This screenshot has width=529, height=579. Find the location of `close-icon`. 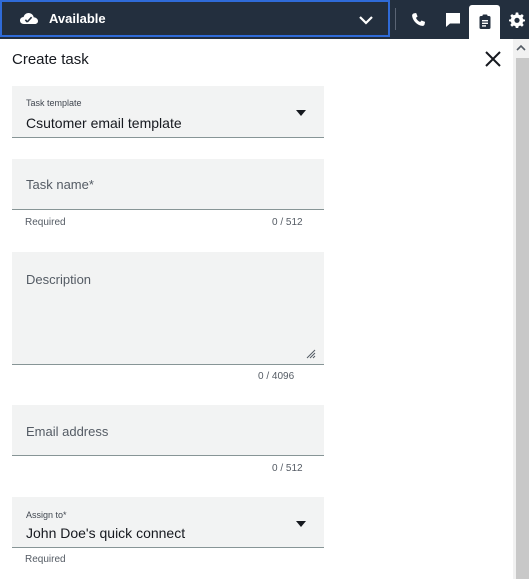

close-icon is located at coordinates (493, 59).